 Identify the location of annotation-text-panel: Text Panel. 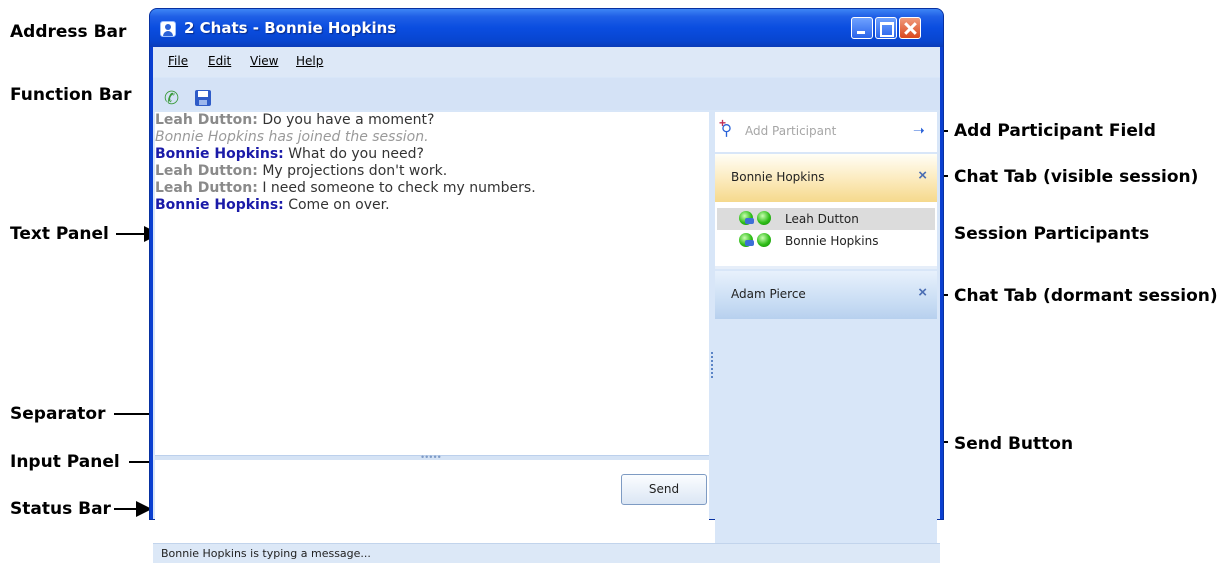
(59, 234).